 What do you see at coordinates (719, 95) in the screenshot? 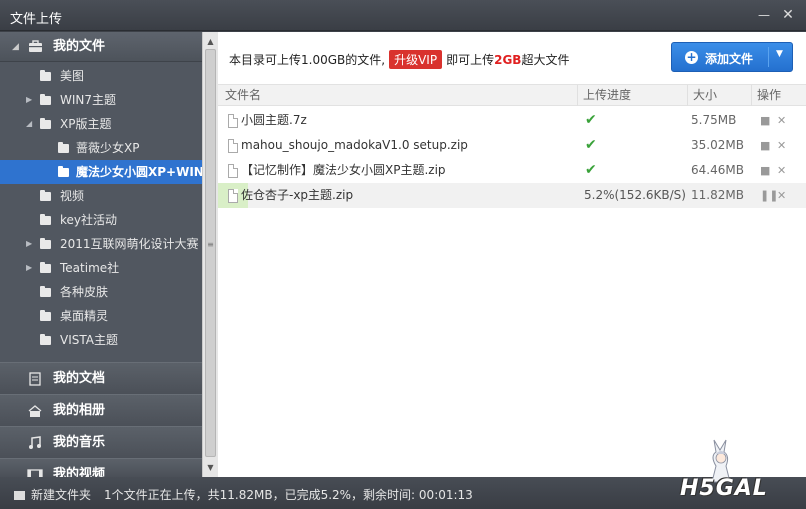
I see `col-size: 大小` at bounding box center [719, 95].